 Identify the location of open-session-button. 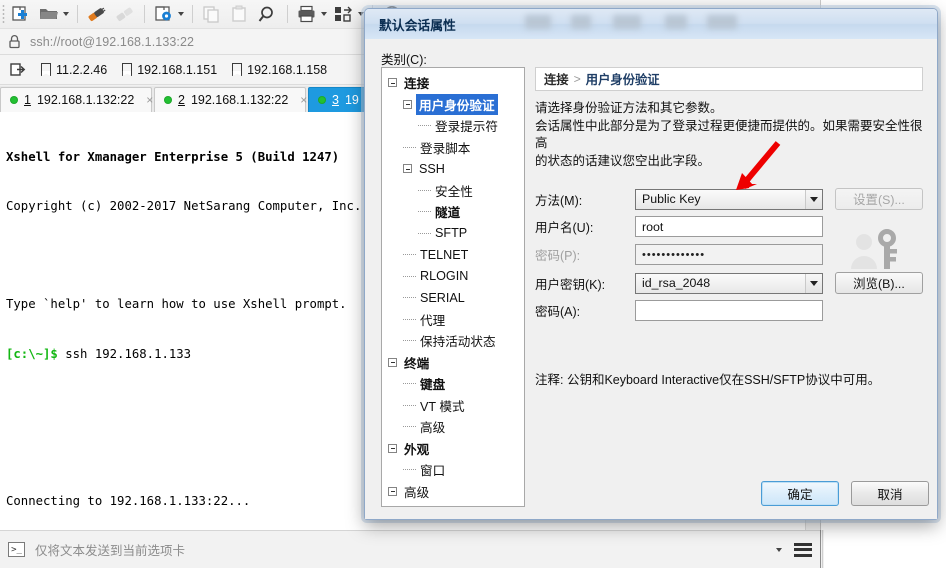
(53, 14).